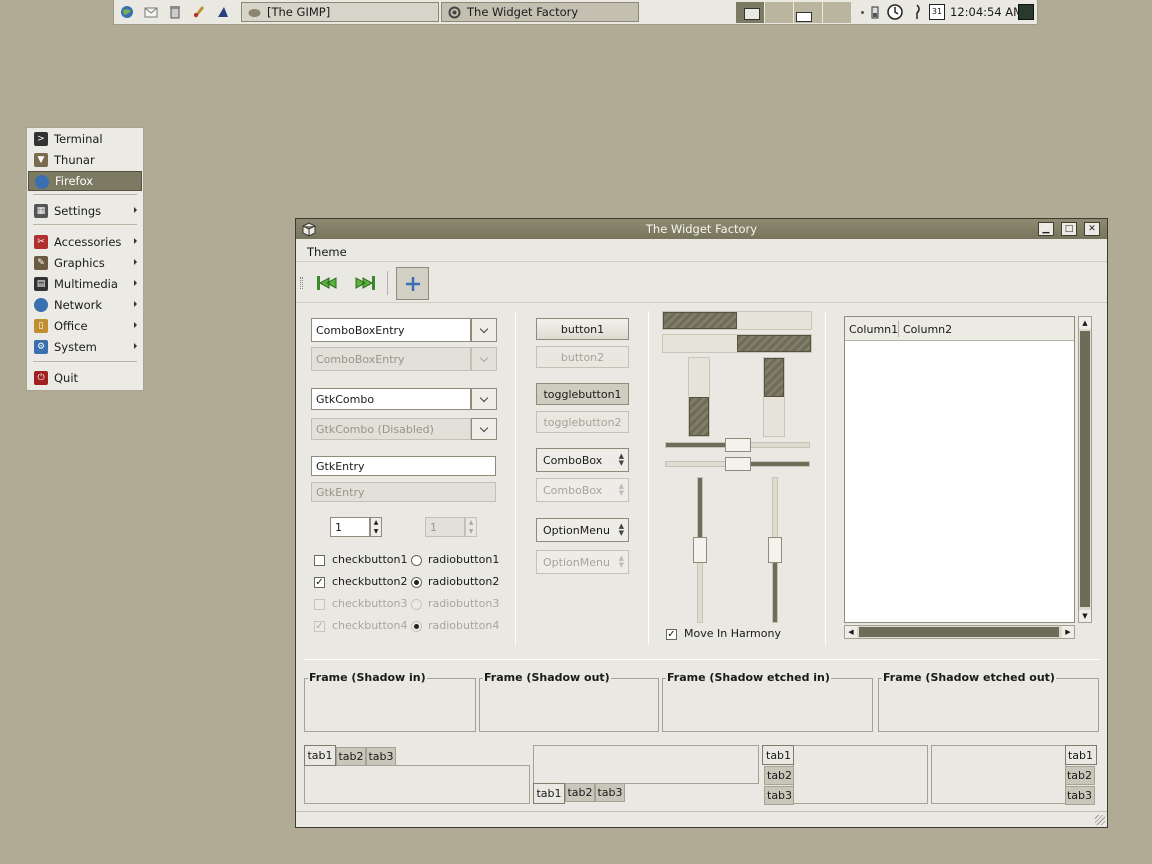  I want to click on vscale-1-slider, so click(700, 550).